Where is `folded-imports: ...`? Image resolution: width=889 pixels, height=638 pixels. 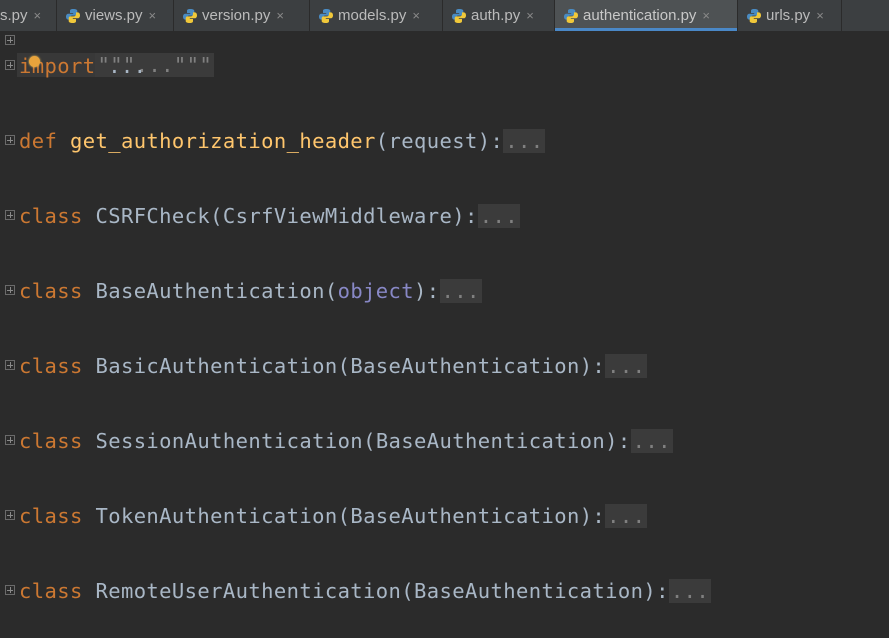 folded-imports: ... is located at coordinates (120, 66).